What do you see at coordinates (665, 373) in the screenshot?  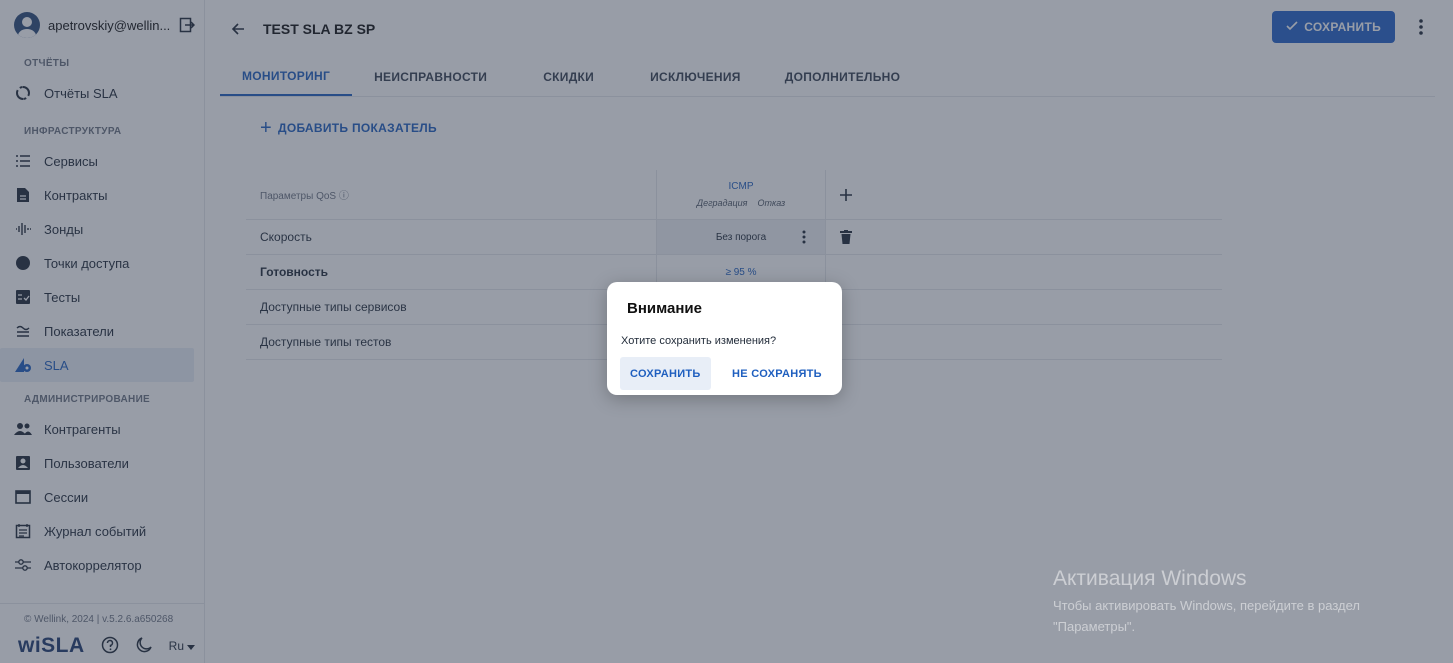 I see `dialog-save-button: СОХРАНИТЬ` at bounding box center [665, 373].